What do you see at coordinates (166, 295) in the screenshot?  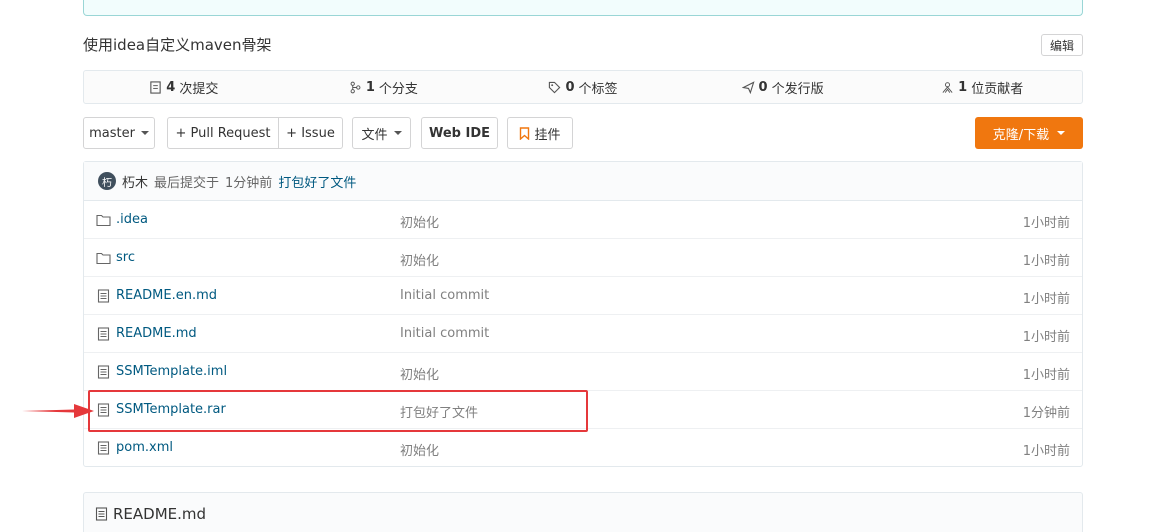 I see `file-name: README.en.md` at bounding box center [166, 295].